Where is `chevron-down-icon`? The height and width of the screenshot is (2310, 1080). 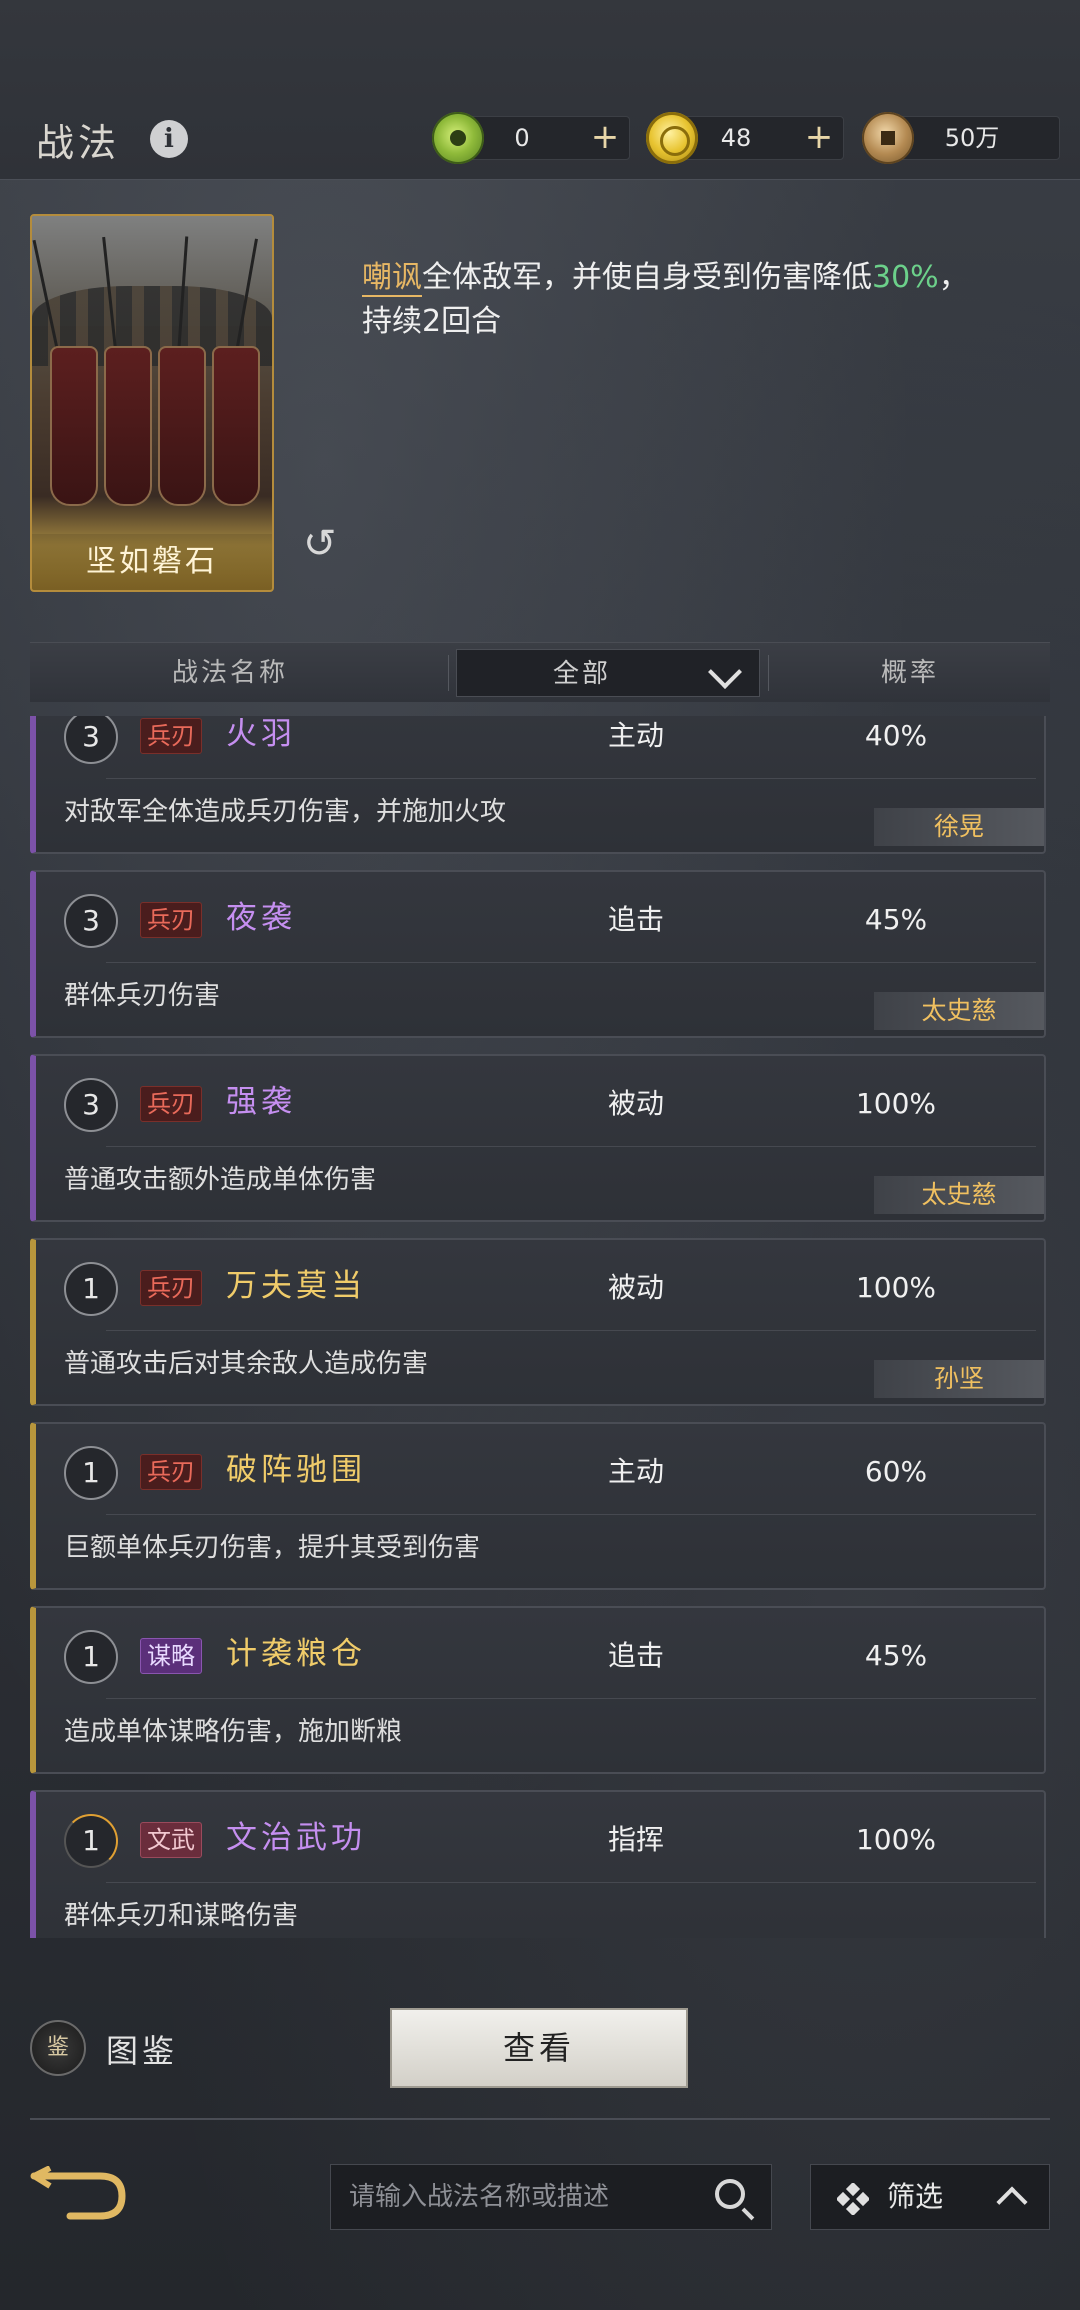 chevron-down-icon is located at coordinates (725, 672).